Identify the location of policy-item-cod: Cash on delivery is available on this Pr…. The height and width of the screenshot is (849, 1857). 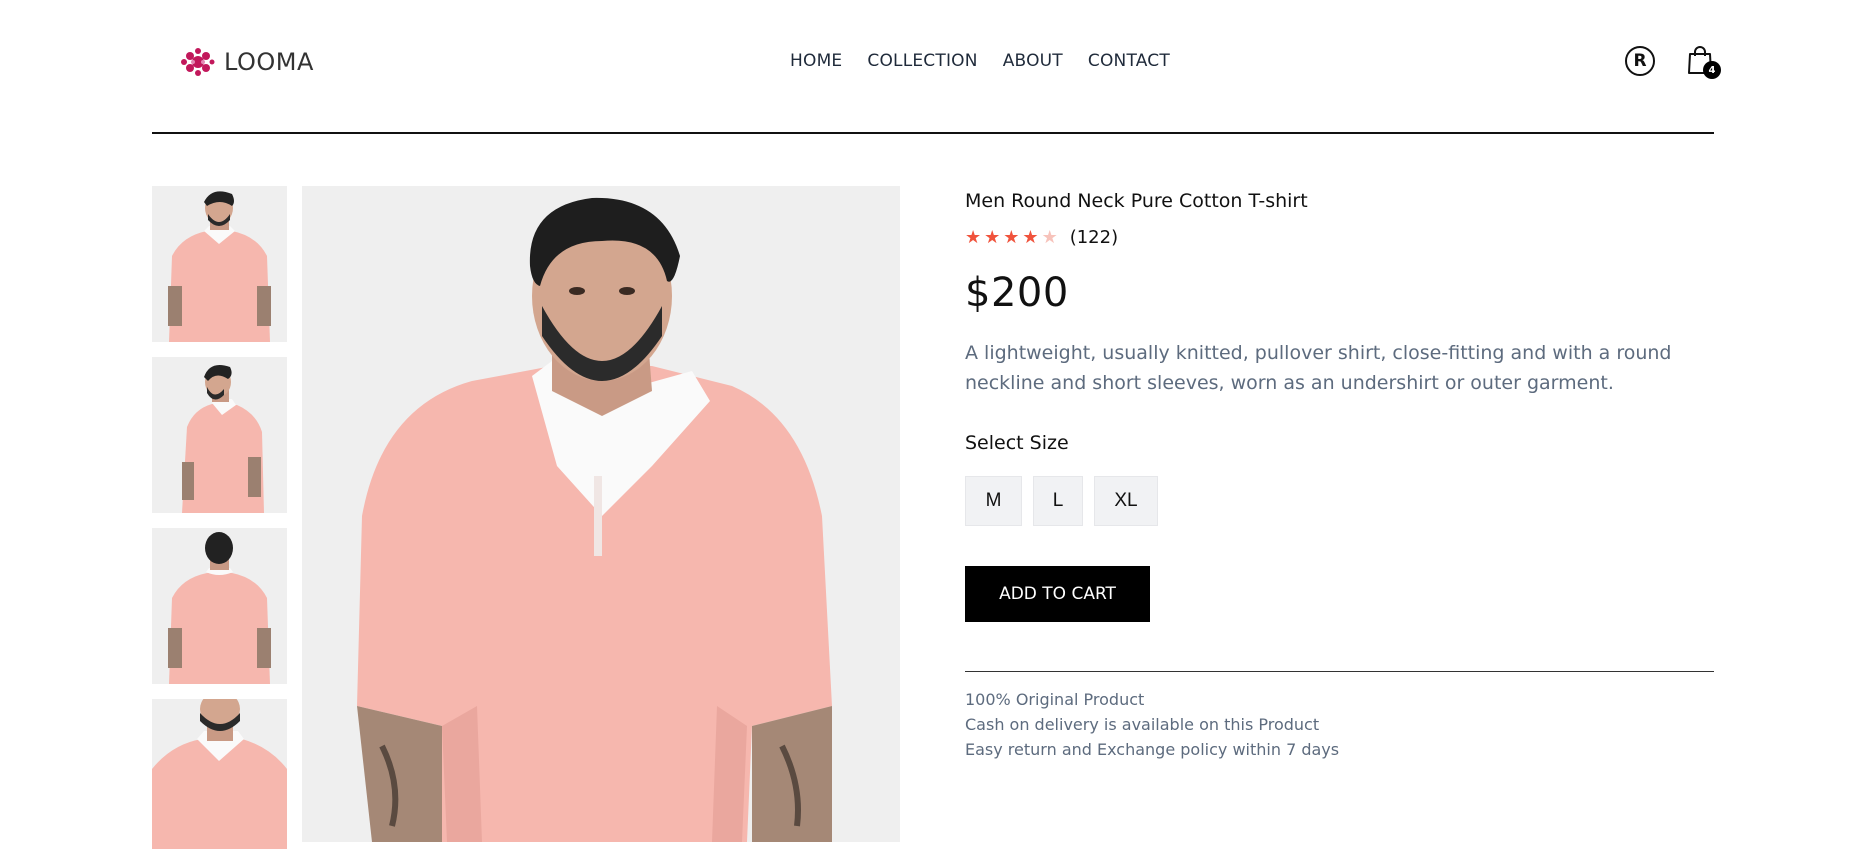
(1142, 724).